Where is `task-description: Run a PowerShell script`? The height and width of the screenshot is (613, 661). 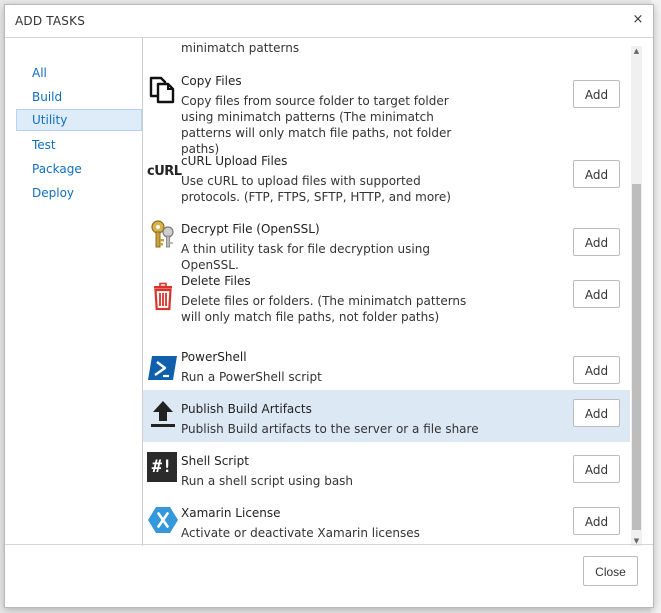
task-description: Run a PowerShell script is located at coordinates (251, 377).